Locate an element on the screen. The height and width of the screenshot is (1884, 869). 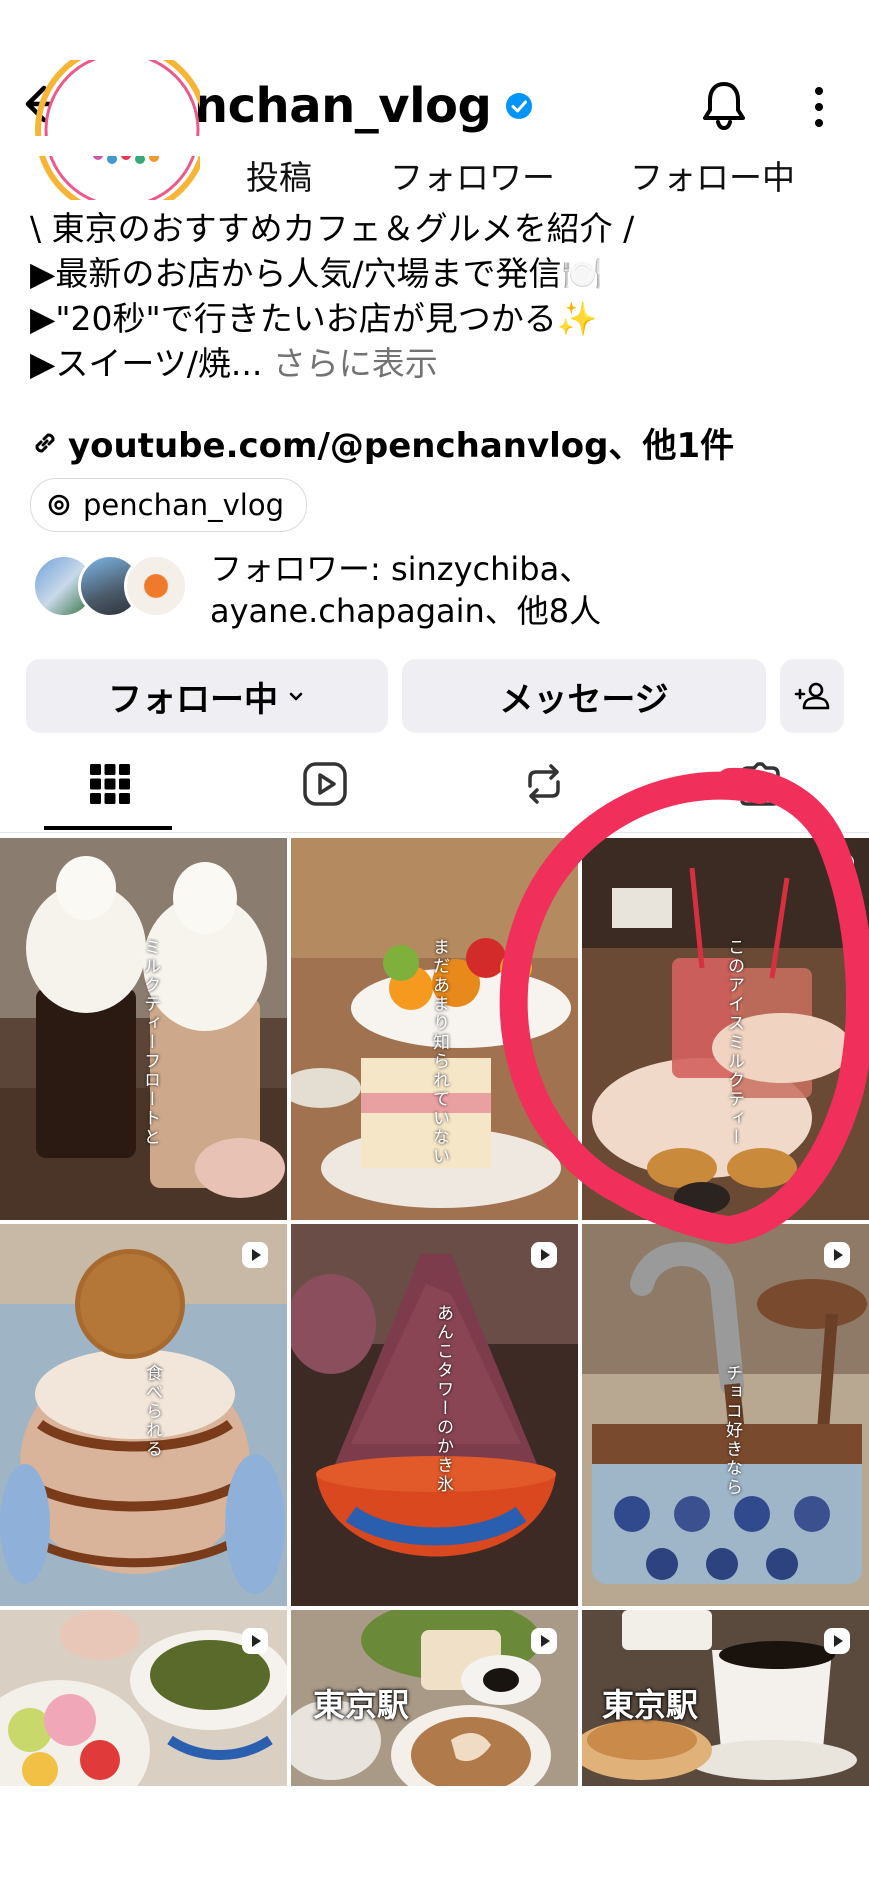
following-label: フォロー中 is located at coordinates (712, 172).